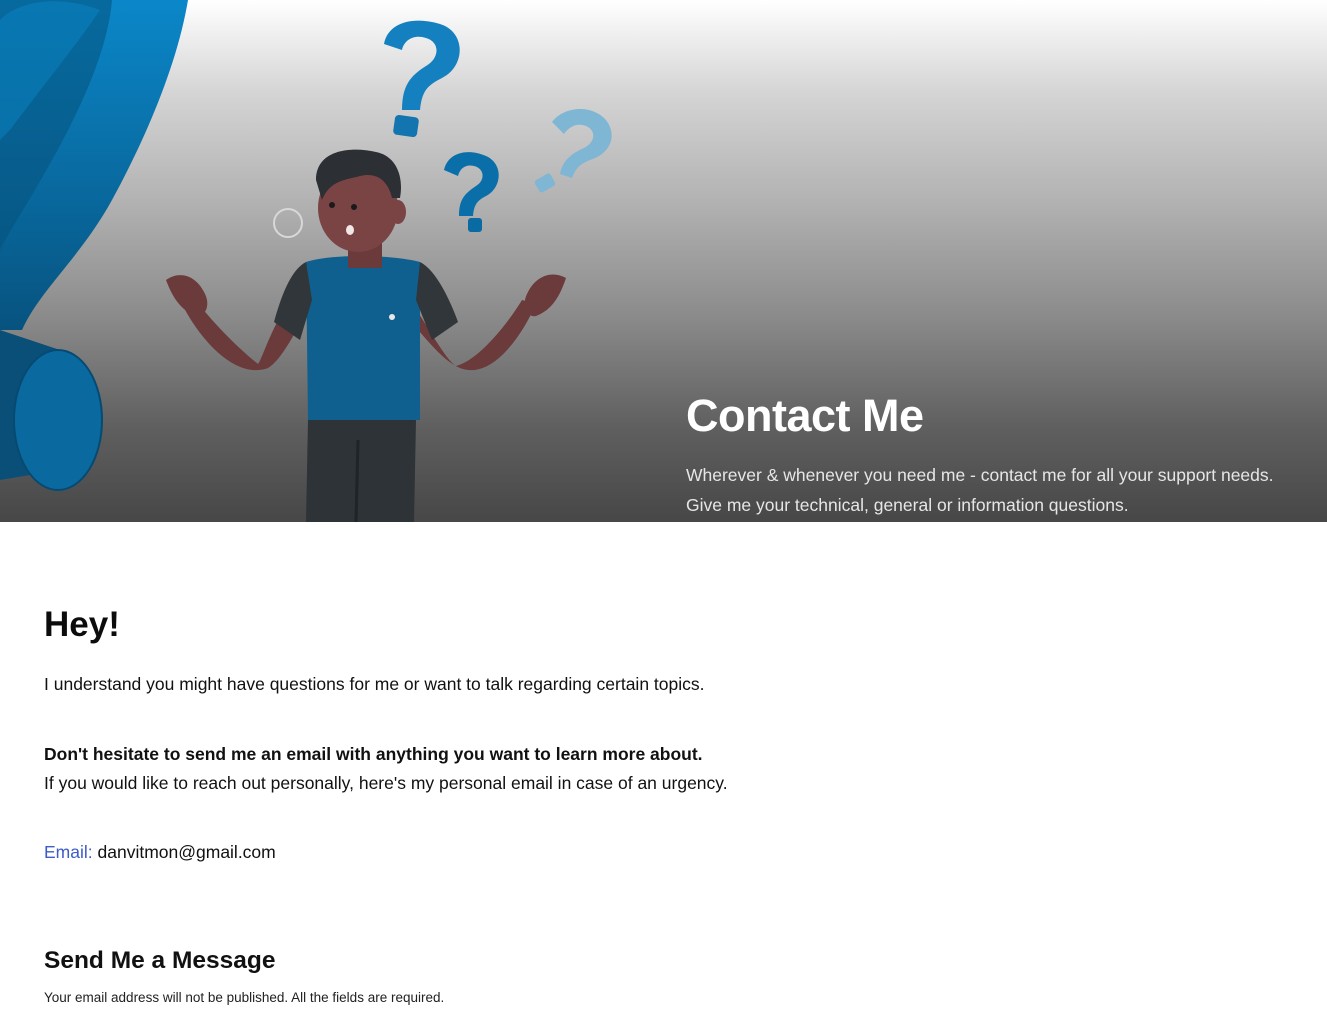 This screenshot has height=1028, width=1327. Describe the element at coordinates (366, 335) in the screenshot. I see `person-illustration` at that location.